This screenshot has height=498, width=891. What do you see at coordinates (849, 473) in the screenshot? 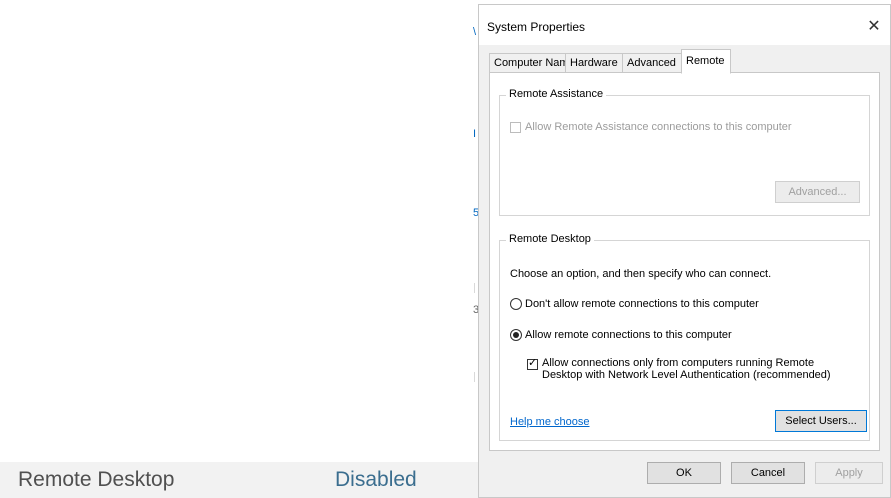
I see `apply-button: Apply` at bounding box center [849, 473].